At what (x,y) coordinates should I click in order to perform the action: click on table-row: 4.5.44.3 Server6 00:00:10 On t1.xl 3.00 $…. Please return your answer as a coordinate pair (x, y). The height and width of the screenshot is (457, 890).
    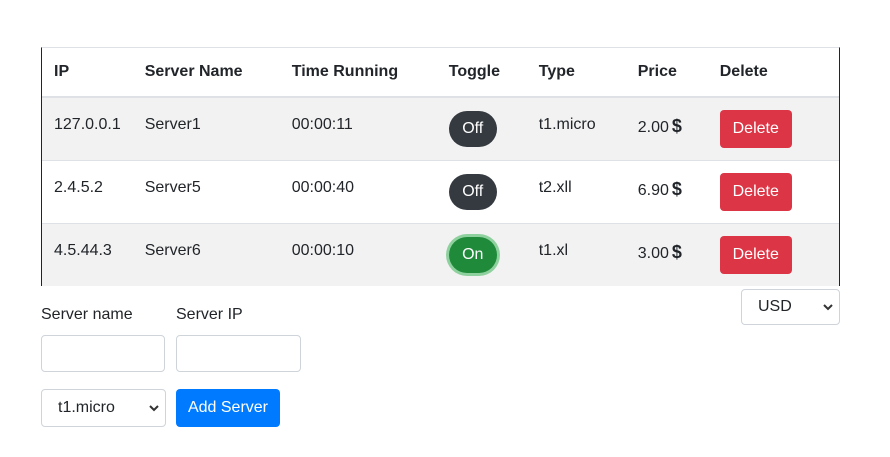
    Looking at the image, I should click on (440, 254).